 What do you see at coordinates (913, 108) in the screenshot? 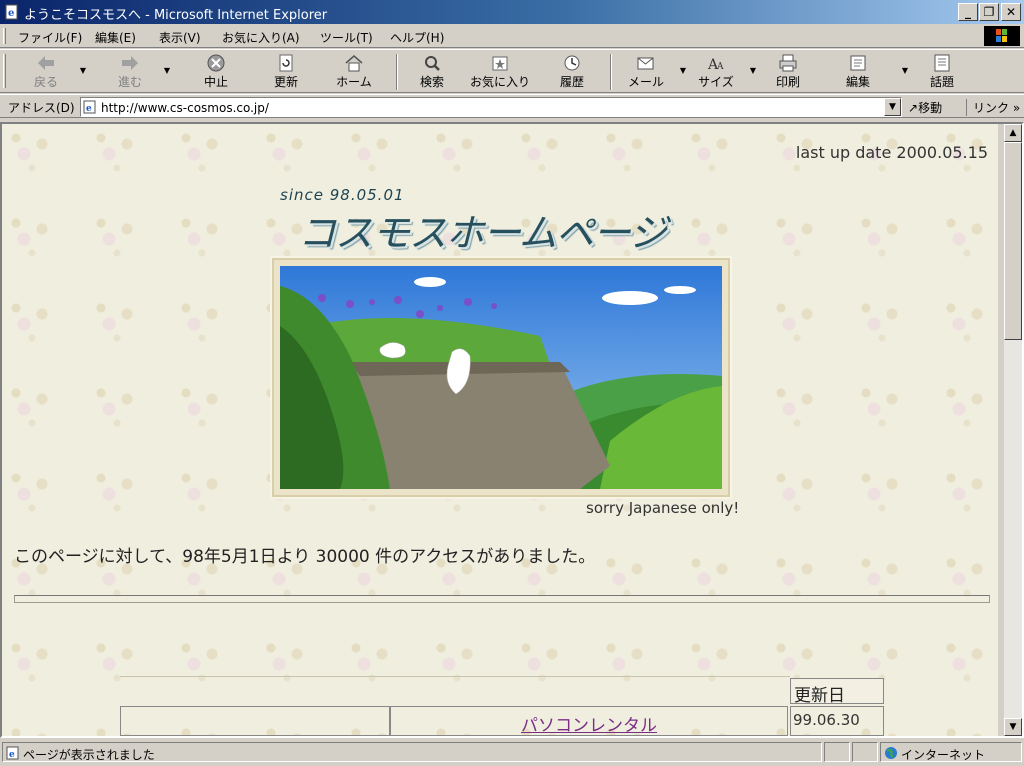
I see `go-arrow-icon: ↗` at bounding box center [913, 108].